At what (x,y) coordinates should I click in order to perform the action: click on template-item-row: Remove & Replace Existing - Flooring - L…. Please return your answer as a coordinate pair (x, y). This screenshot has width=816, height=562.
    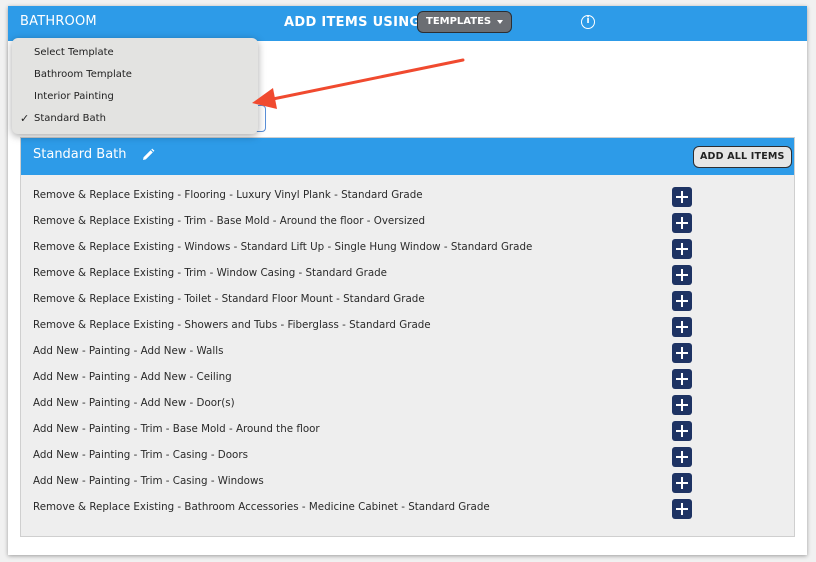
    Looking at the image, I should click on (407, 200).